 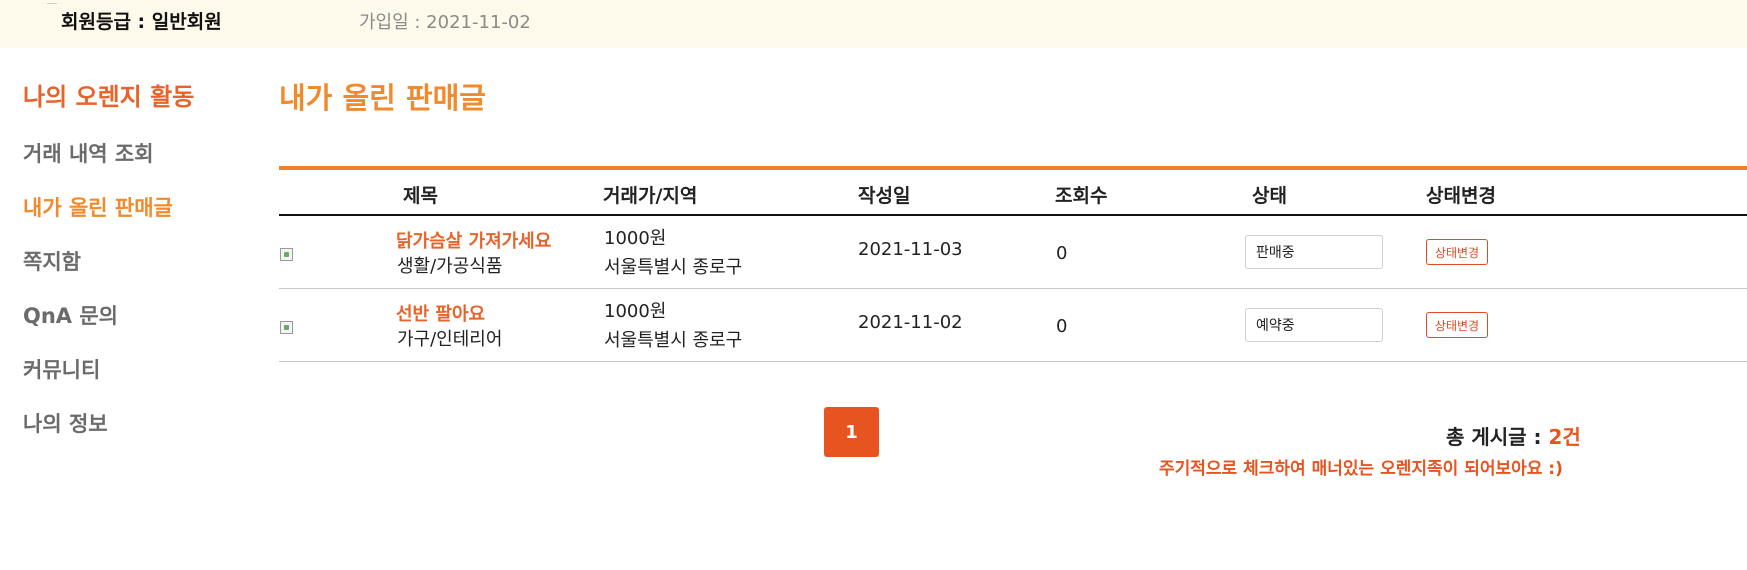 I want to click on sidebar-item-my-info: 나의 정보, so click(x=65, y=423).